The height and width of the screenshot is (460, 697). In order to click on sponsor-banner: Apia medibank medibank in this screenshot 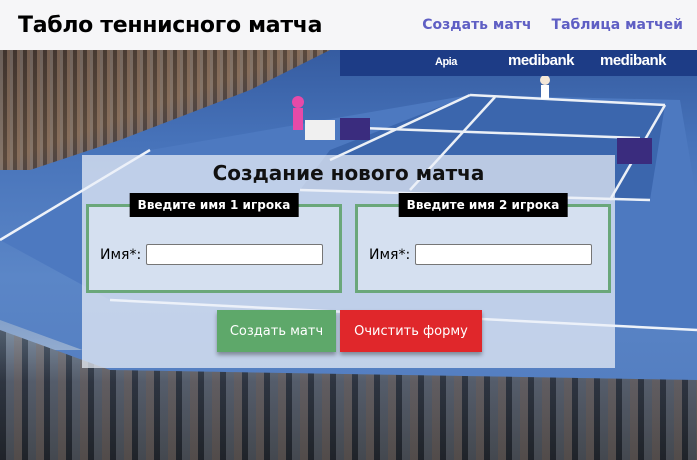, I will do `click(518, 63)`.